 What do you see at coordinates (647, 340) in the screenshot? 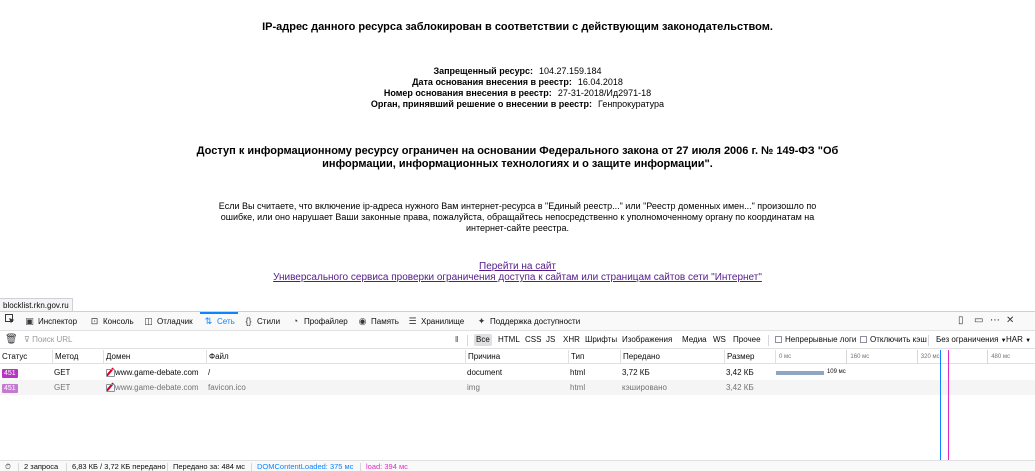
I see `filter-images-button: Изображения` at bounding box center [647, 340].